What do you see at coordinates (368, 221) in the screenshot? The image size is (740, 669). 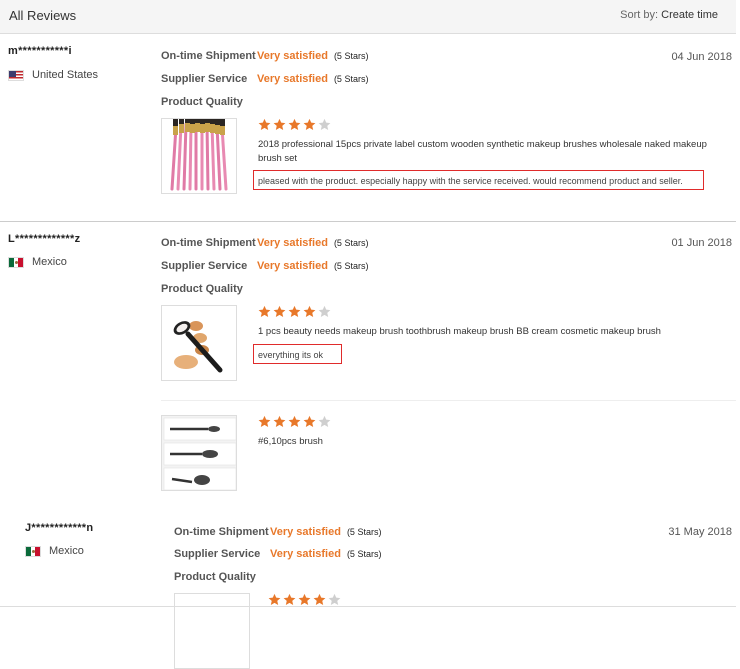 I see `review-divider` at bounding box center [368, 221].